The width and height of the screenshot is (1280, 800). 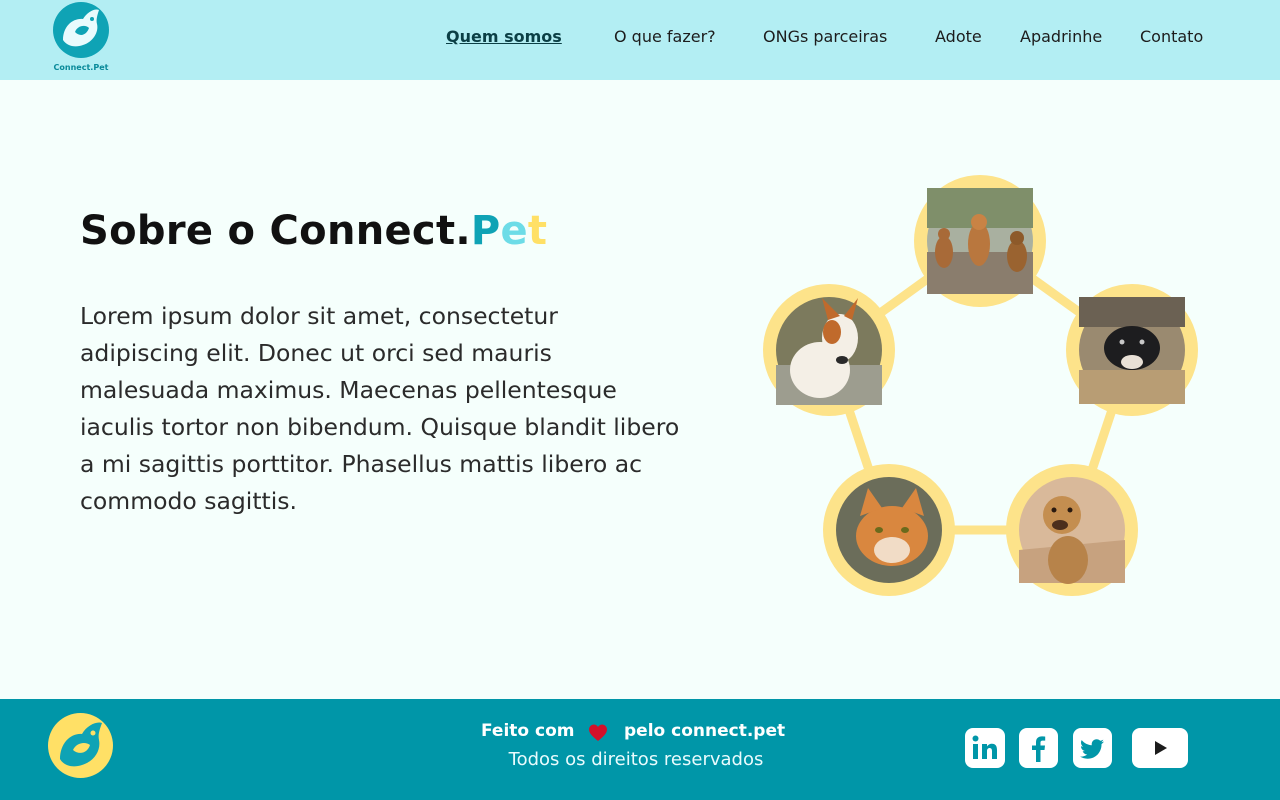 What do you see at coordinates (985, 748) in the screenshot?
I see `linkedin-icon` at bounding box center [985, 748].